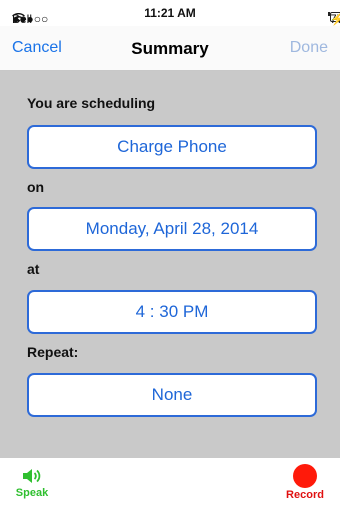 This screenshot has width=340, height=506. I want to click on speaker-icon, so click(32, 476).